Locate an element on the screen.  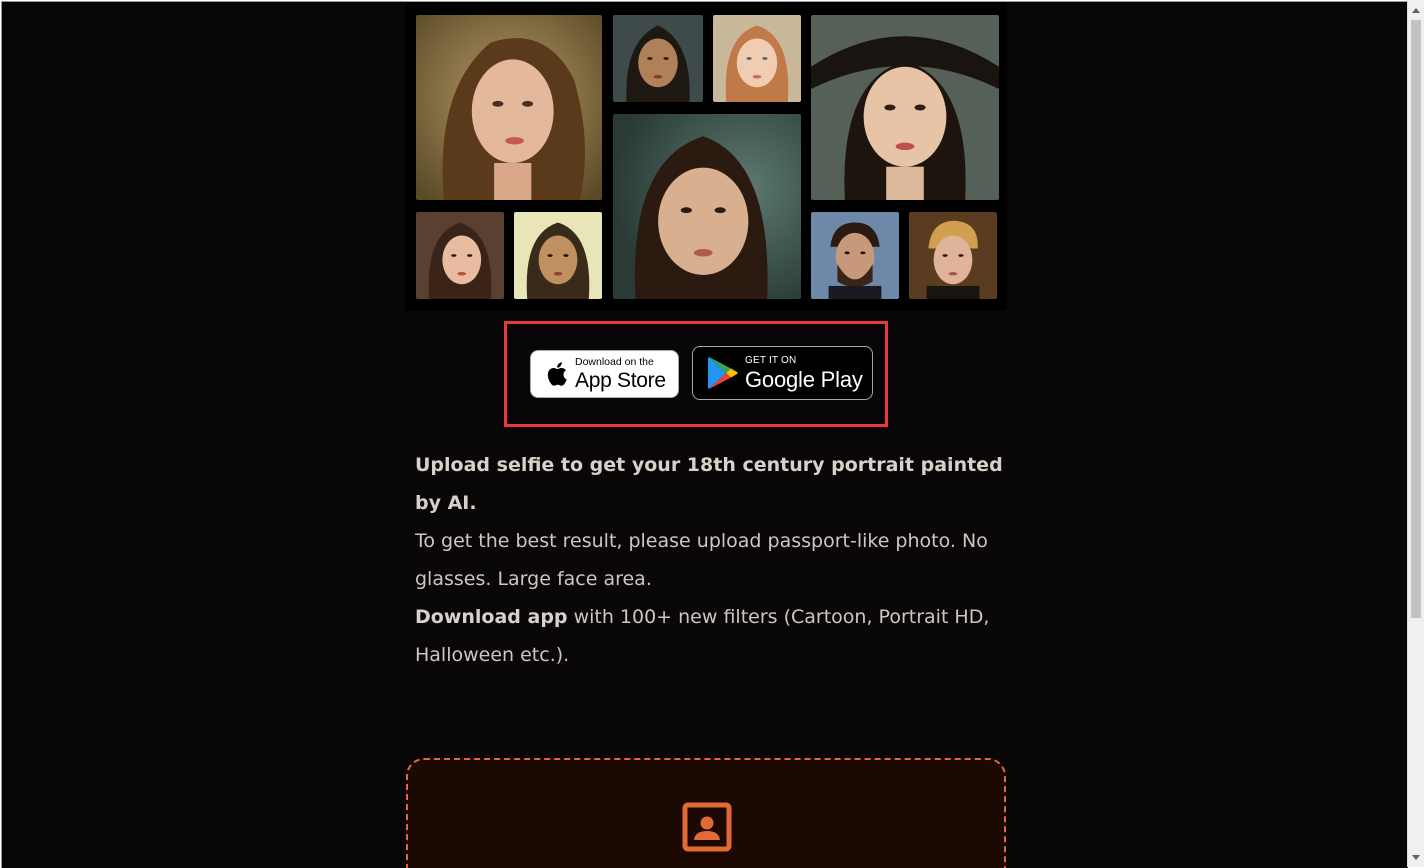
google-play-big-text: Google Play is located at coordinates (804, 379).